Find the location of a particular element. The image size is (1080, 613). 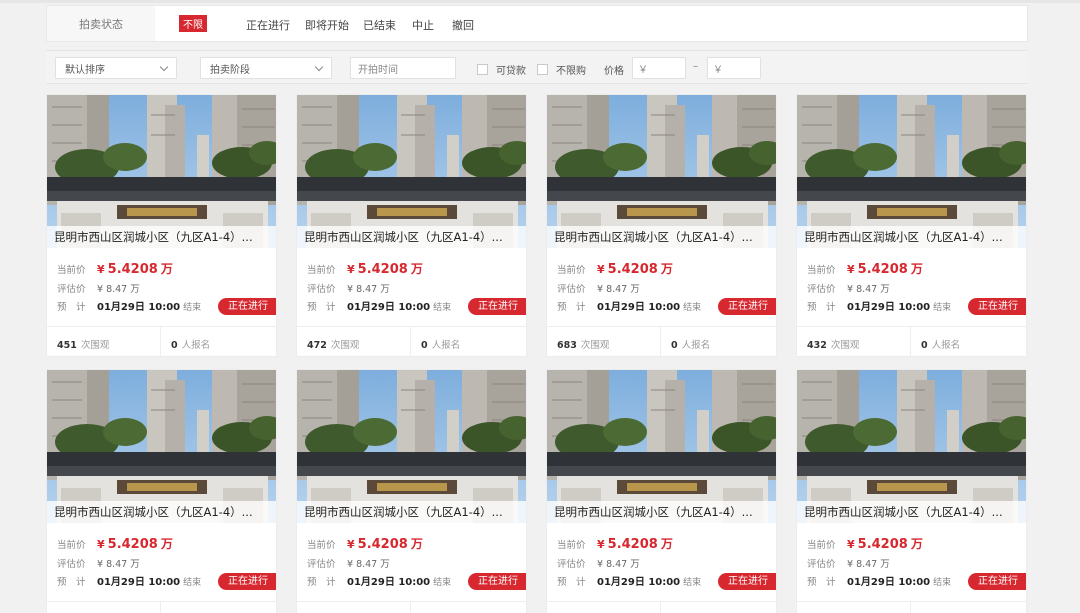

view-count-suffix: 次围观 is located at coordinates (845, 345).